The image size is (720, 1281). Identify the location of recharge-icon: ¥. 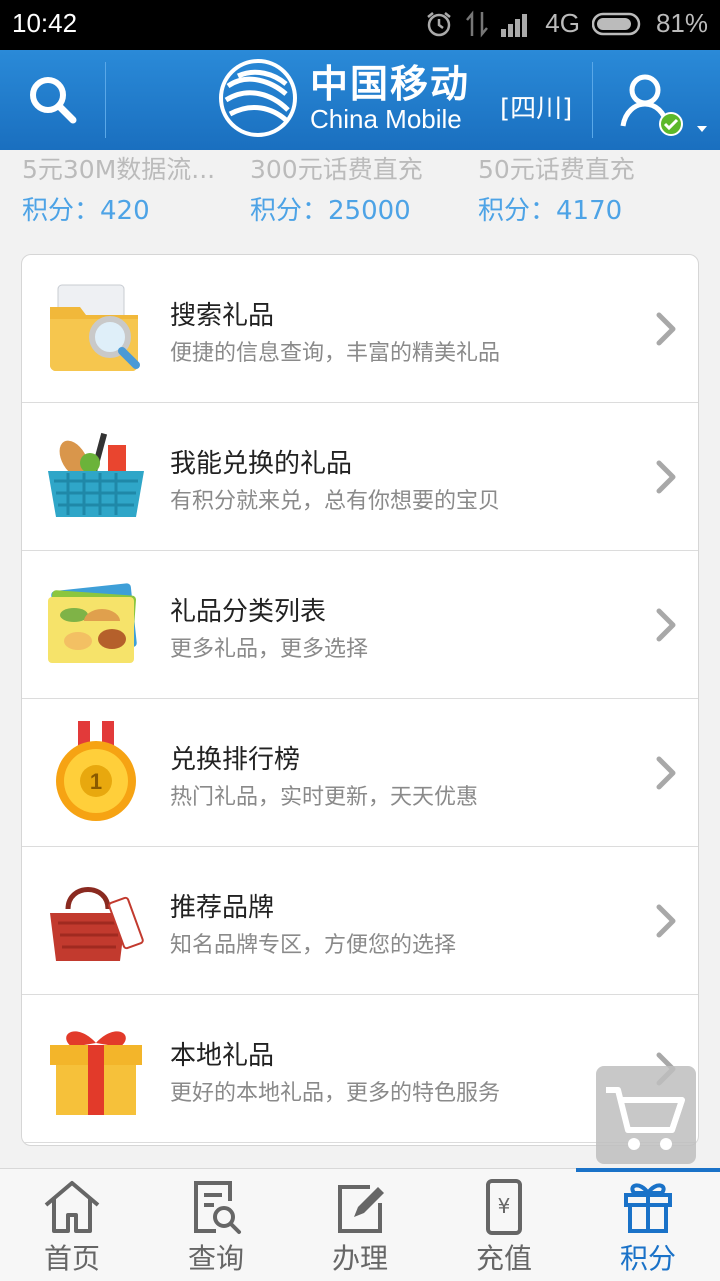
(504, 1207).